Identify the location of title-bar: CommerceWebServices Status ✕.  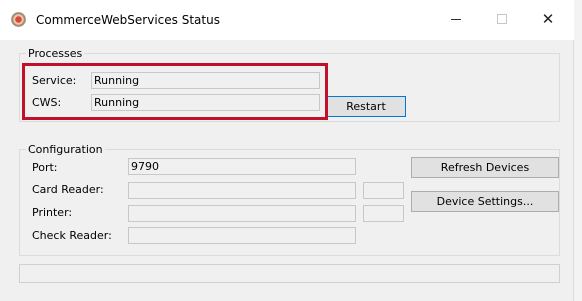
(287, 20).